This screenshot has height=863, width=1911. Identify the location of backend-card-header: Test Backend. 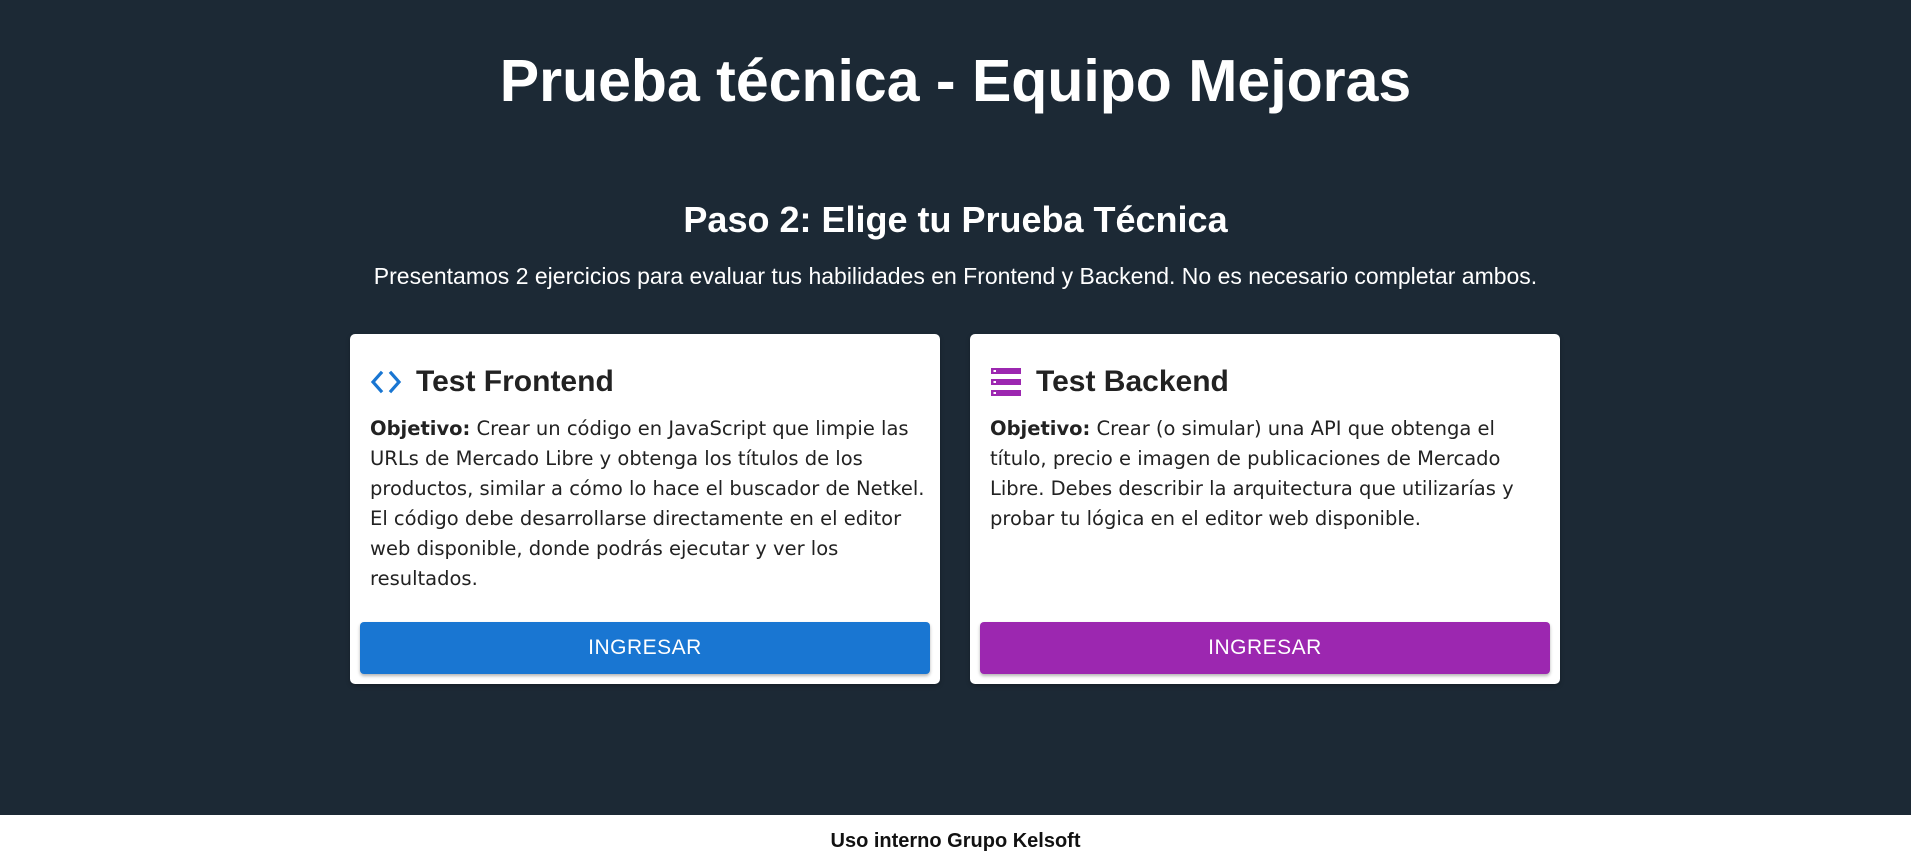
(1109, 382).